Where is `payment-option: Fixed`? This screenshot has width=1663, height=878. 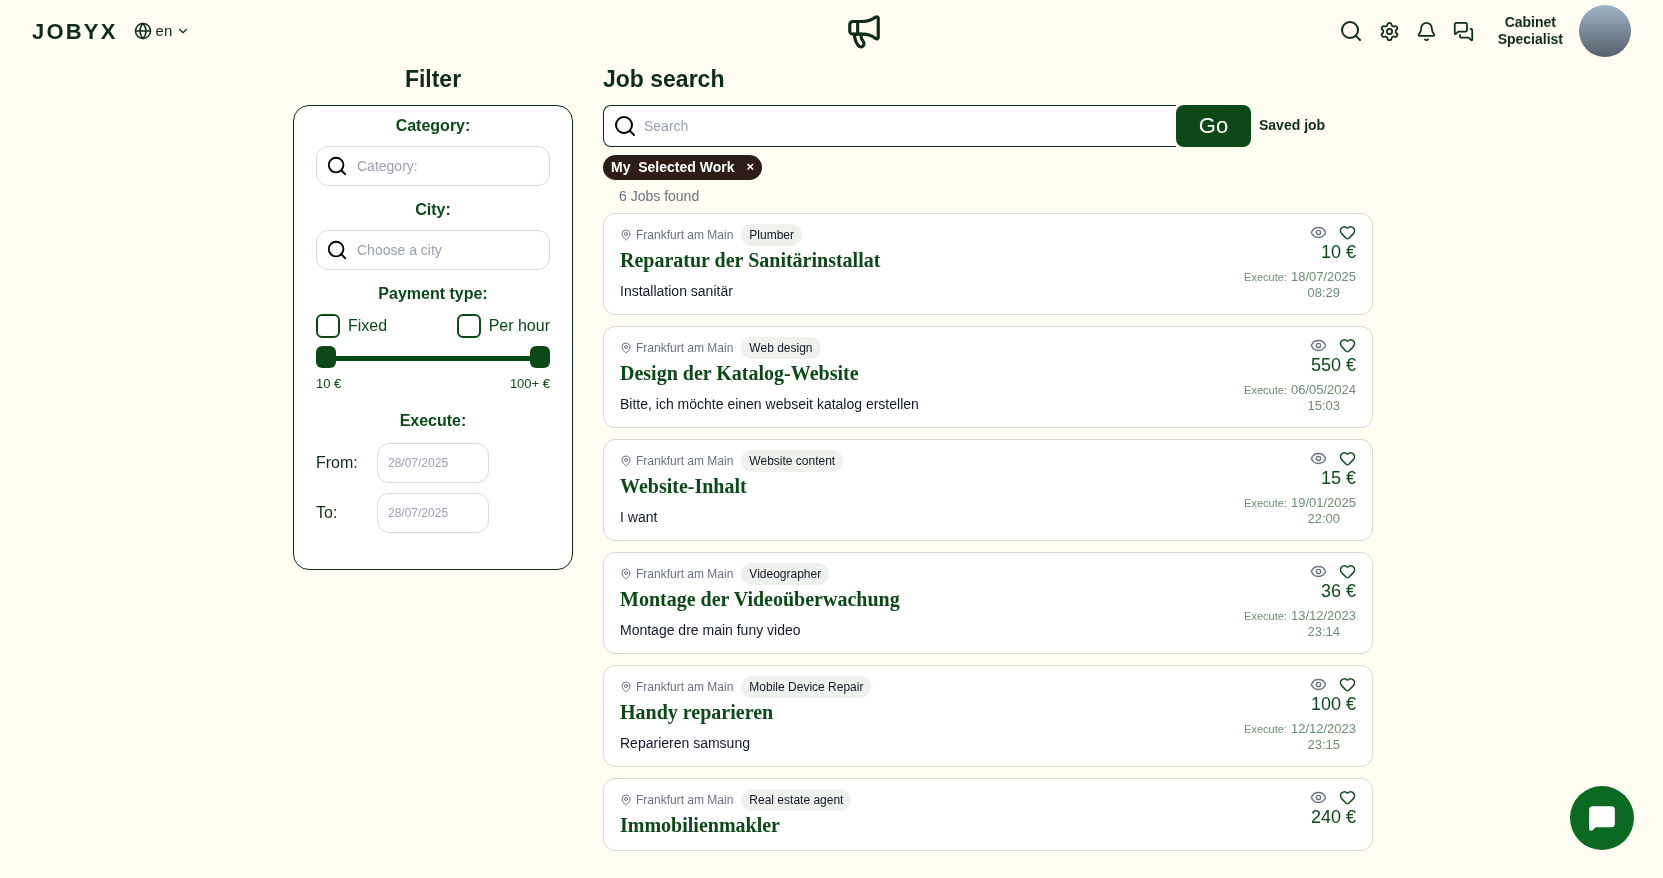
payment-option: Fixed is located at coordinates (352, 325).